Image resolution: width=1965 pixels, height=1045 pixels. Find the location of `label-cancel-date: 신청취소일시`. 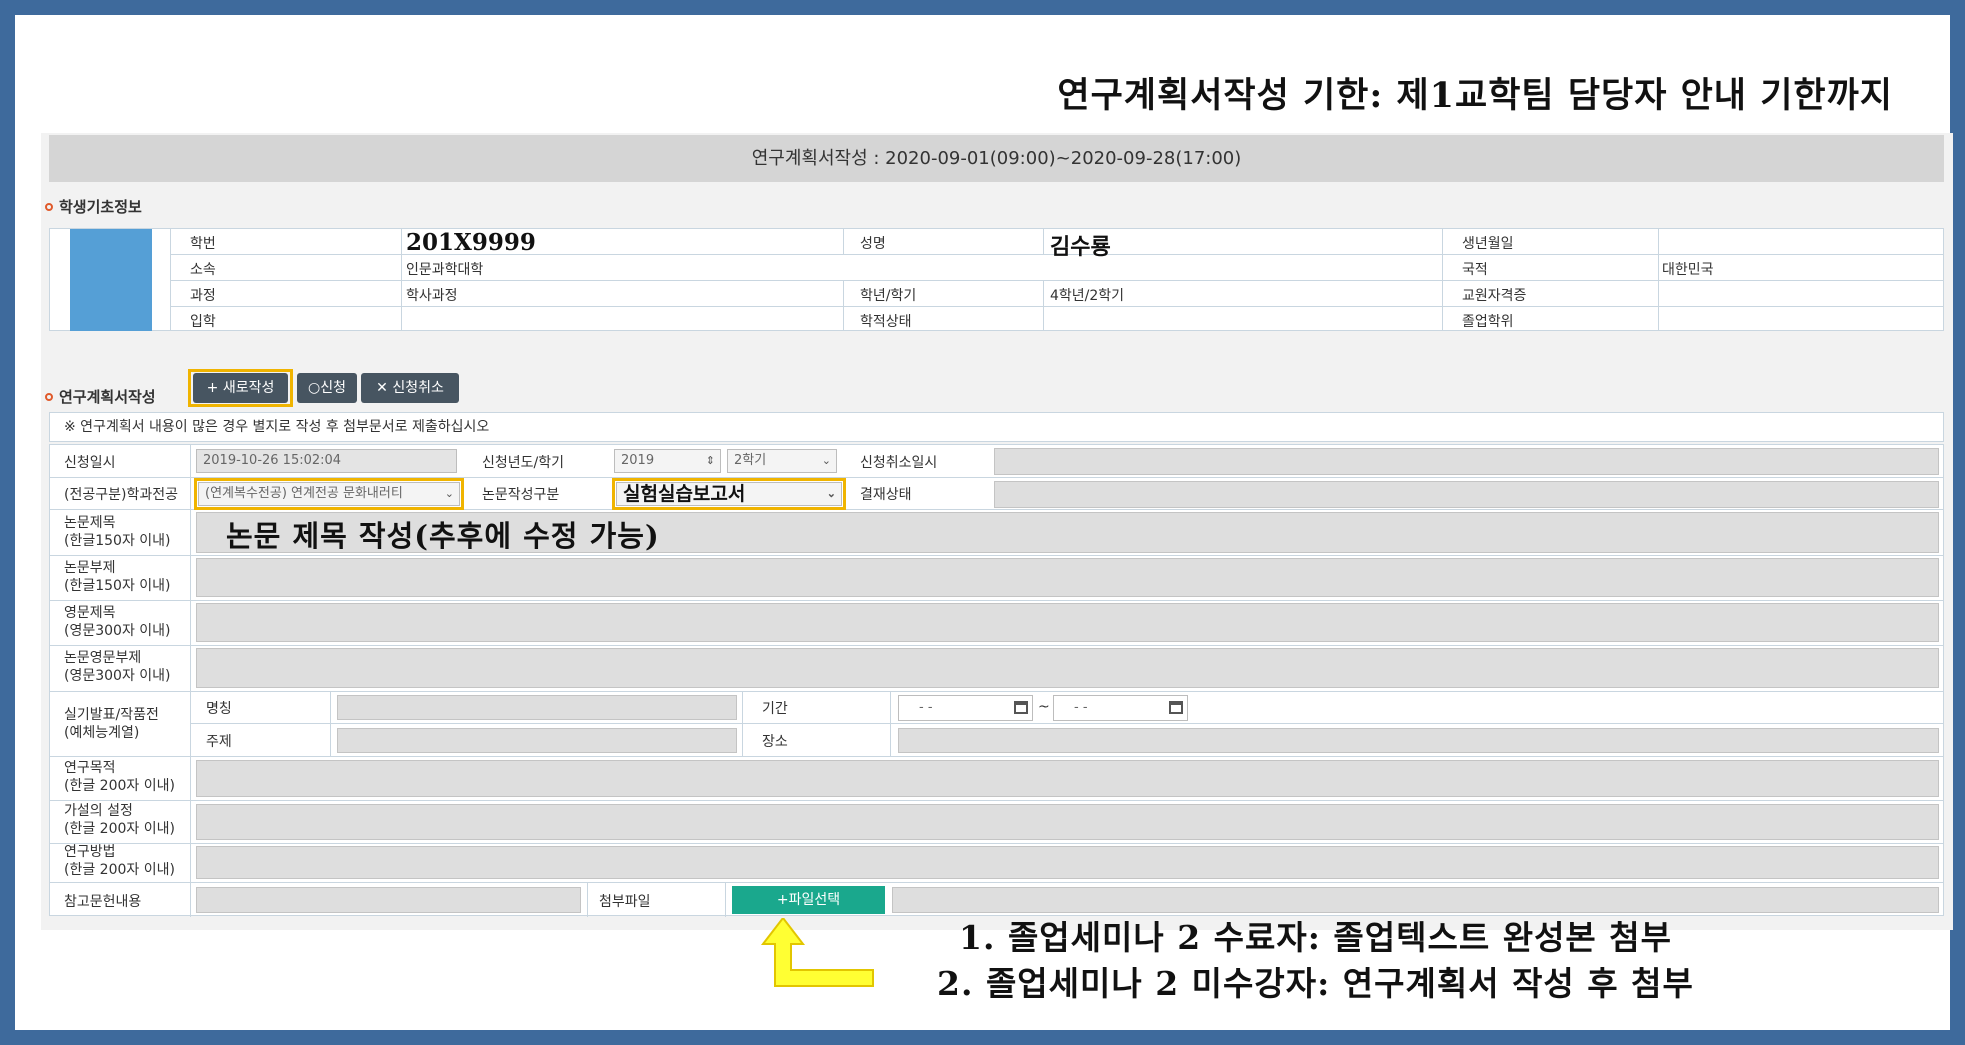

label-cancel-date: 신청취소일시 is located at coordinates (899, 463).